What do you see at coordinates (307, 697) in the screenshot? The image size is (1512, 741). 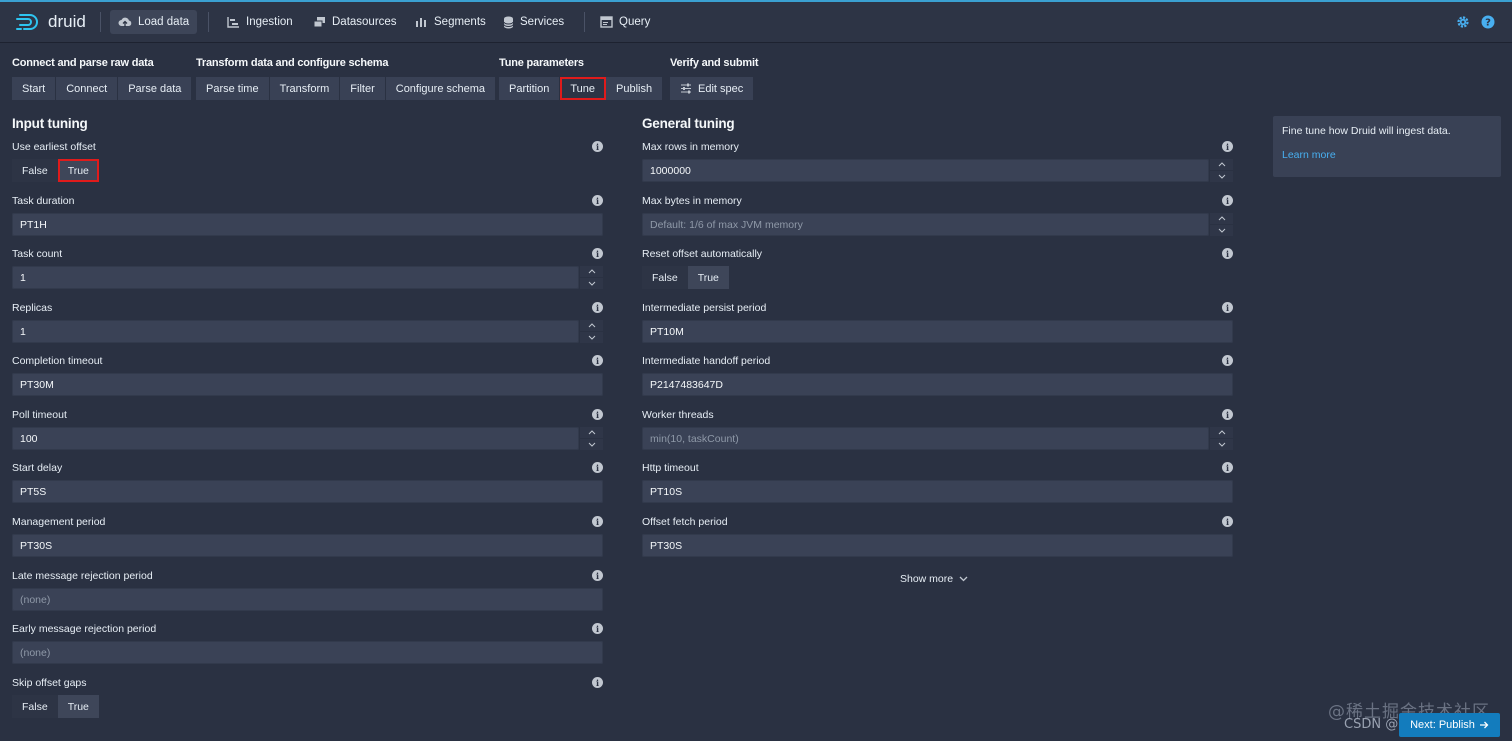 I see `skip-offset-gaps-field: Skip offset gaps i False True` at bounding box center [307, 697].